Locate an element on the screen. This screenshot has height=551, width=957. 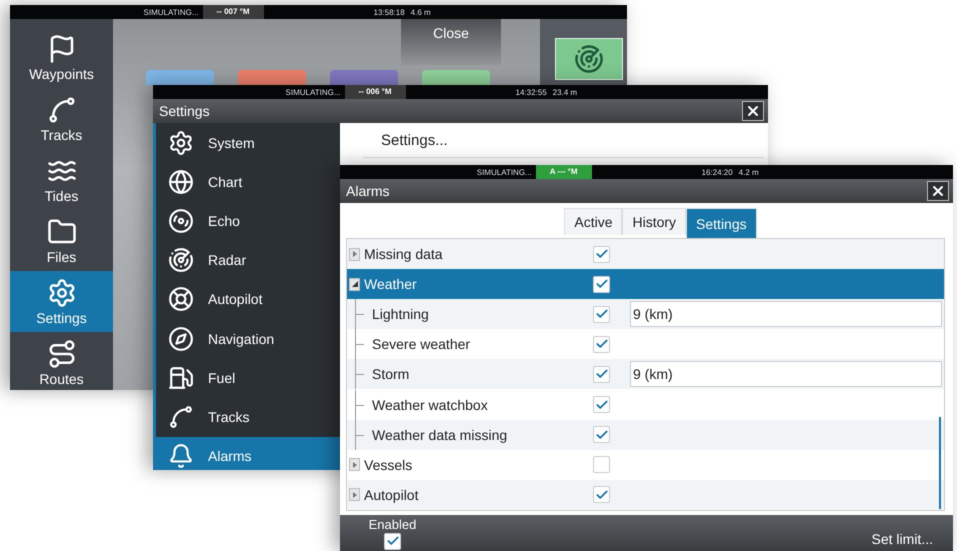
heading-badge: -- 007 °M is located at coordinates (233, 12).